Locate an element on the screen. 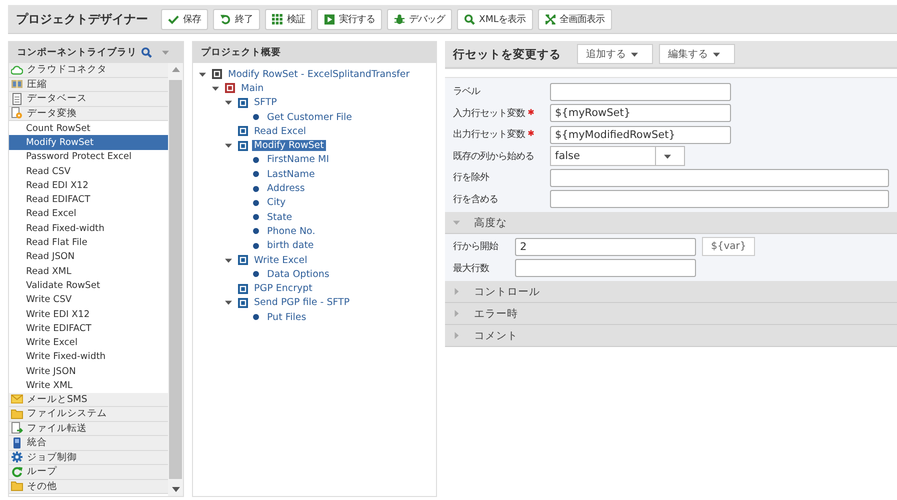 Image resolution: width=897 pixels, height=500 pixels. toolbar-button: 検証 is located at coordinates (288, 19).